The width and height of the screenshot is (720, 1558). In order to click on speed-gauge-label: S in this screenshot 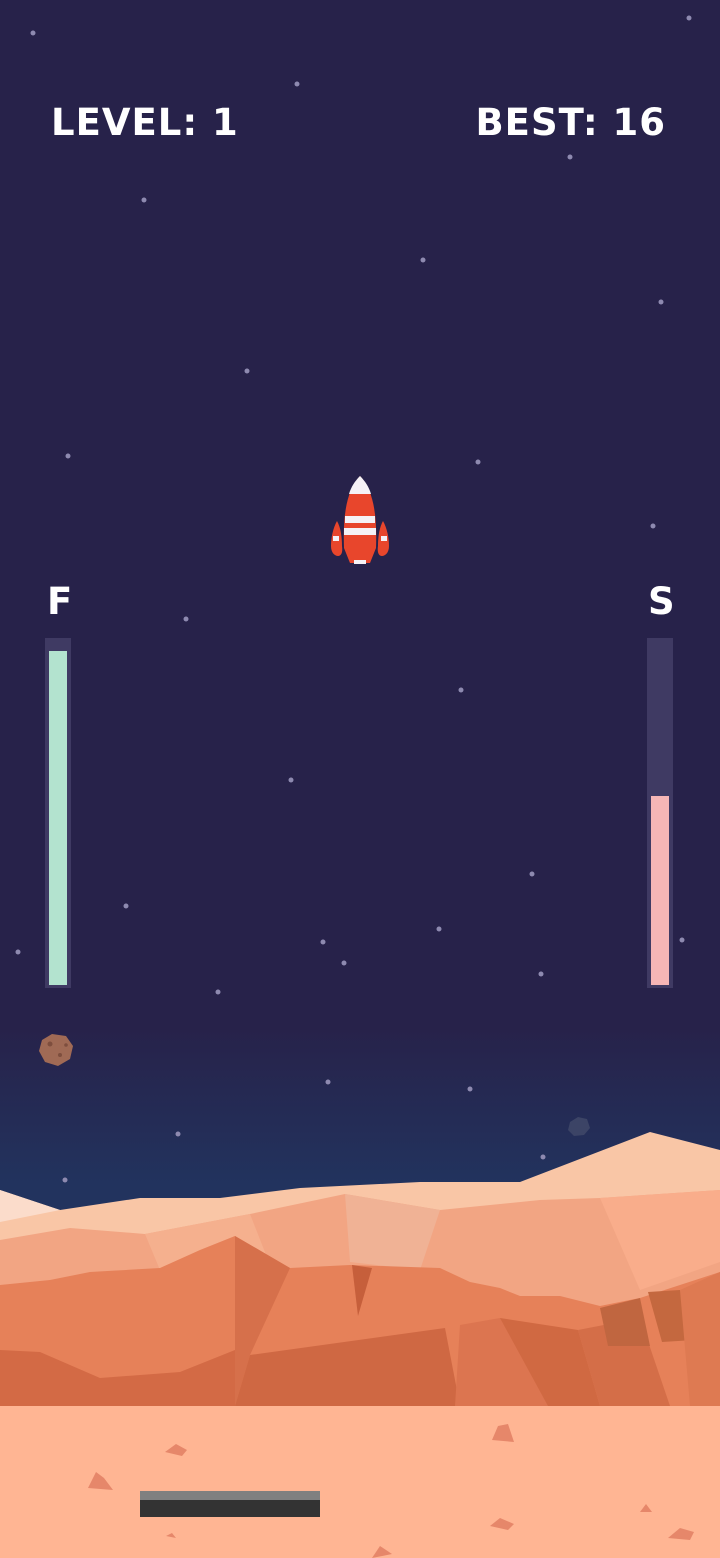, I will do `click(661, 601)`.